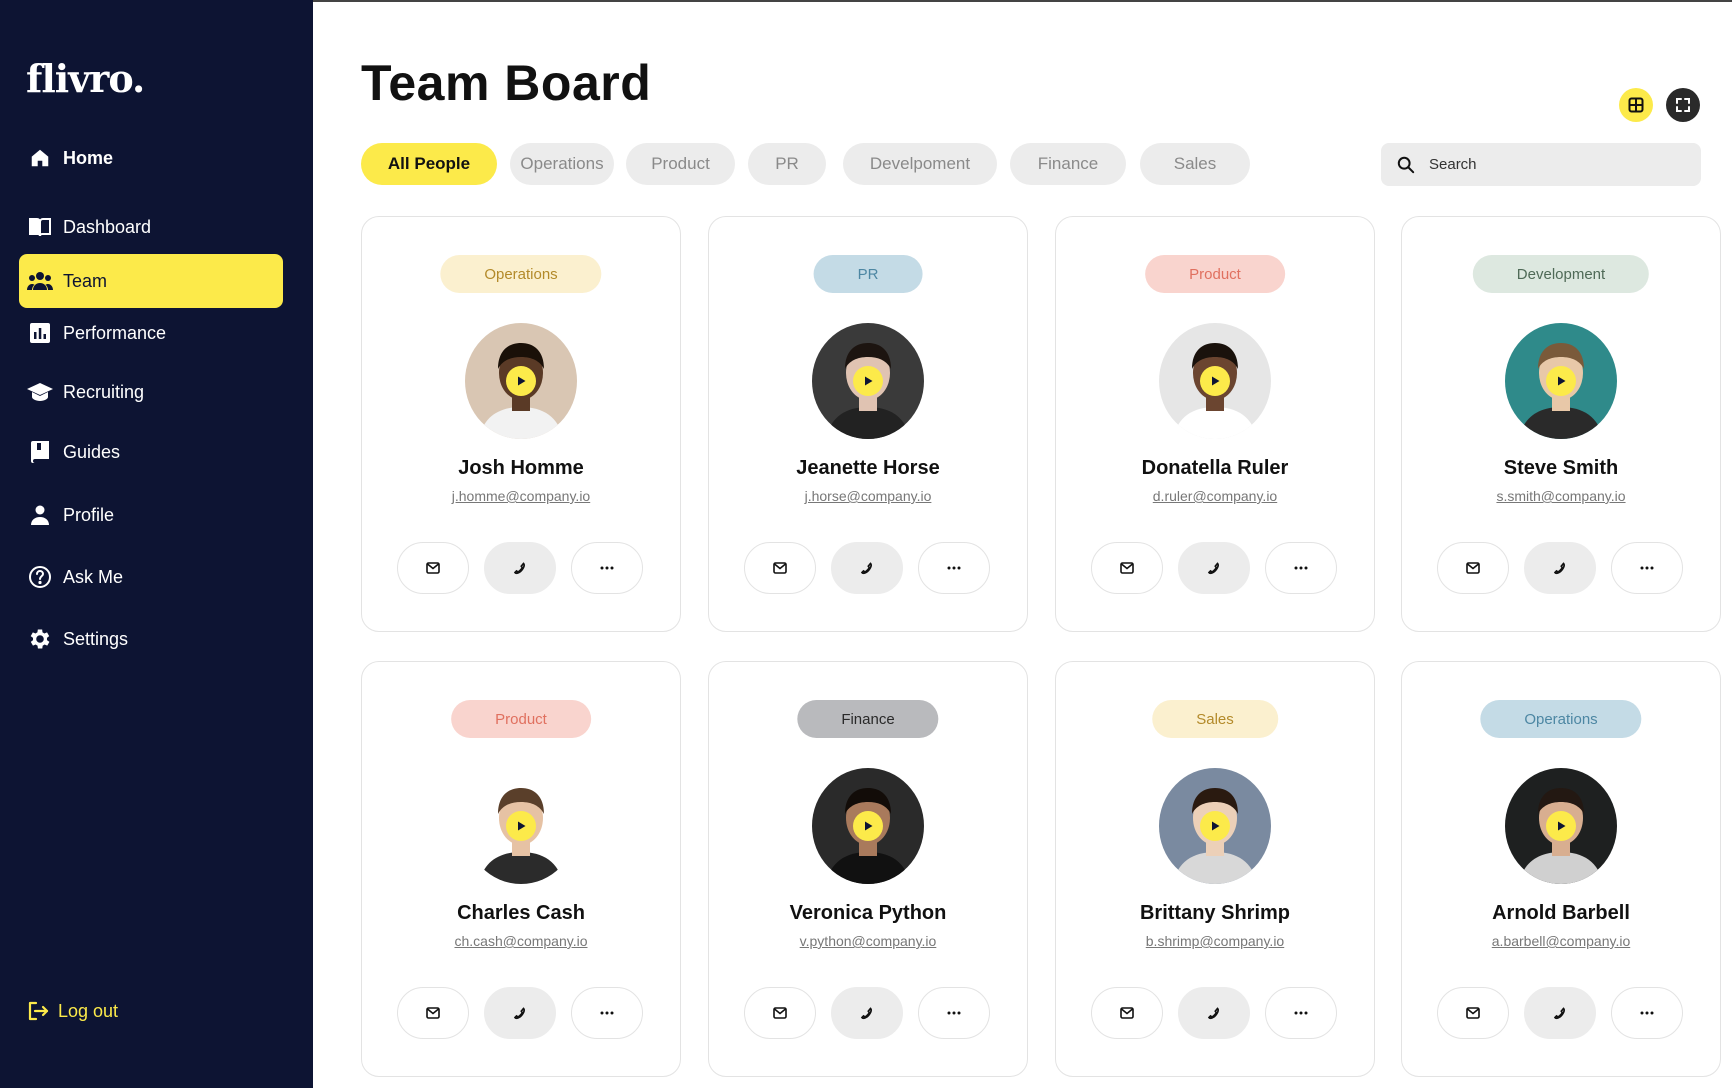 The height and width of the screenshot is (1088, 1732). Describe the element at coordinates (1215, 468) in the screenshot. I see `person-name: Donatella Ruler` at that location.